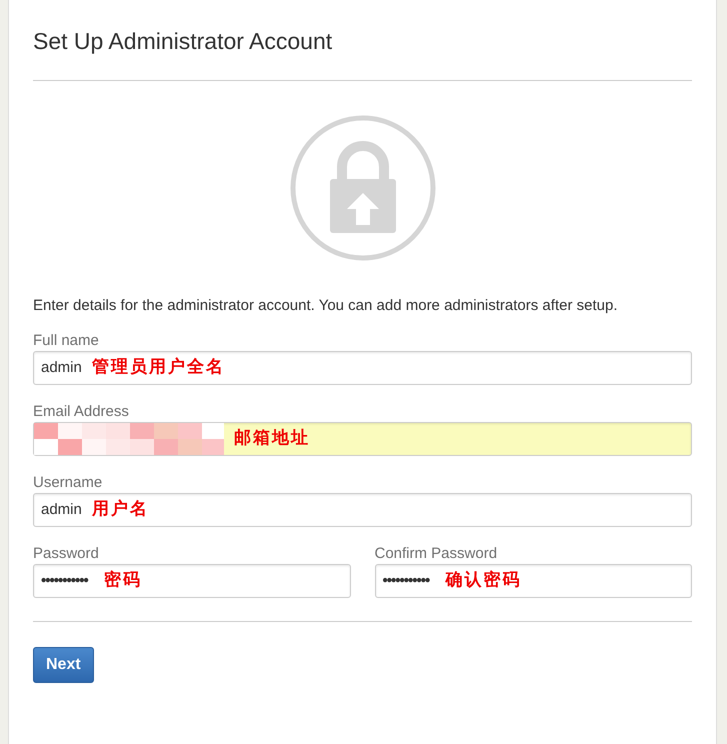 This screenshot has width=727, height=744. What do you see at coordinates (483, 580) in the screenshot?
I see `annotation: 确认密码` at bounding box center [483, 580].